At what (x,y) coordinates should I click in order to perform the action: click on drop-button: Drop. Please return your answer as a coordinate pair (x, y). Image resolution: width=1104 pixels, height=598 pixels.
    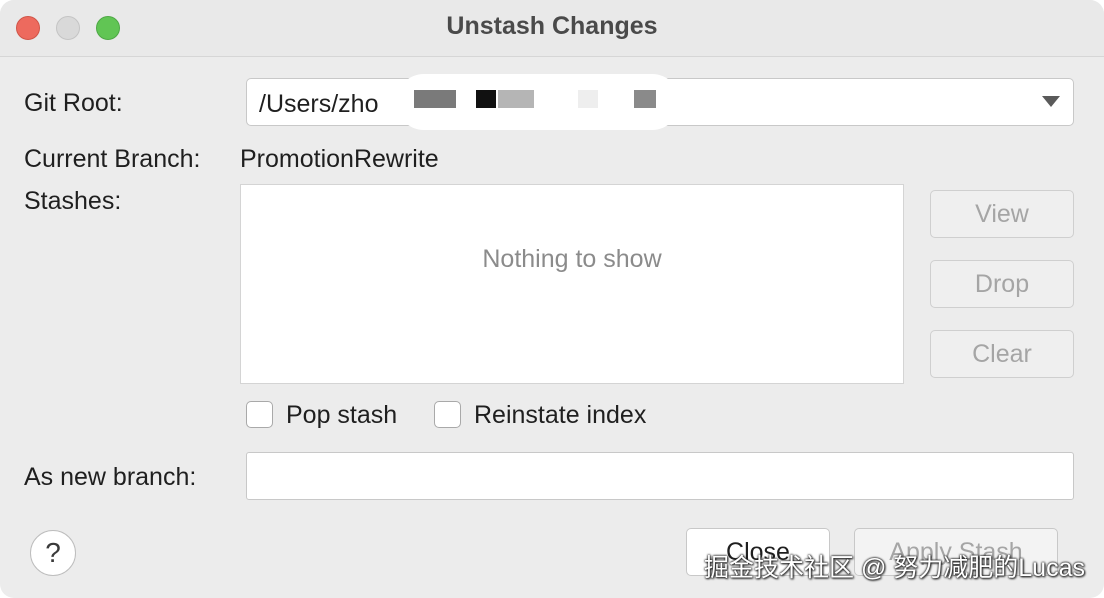
    Looking at the image, I should click on (1002, 284).